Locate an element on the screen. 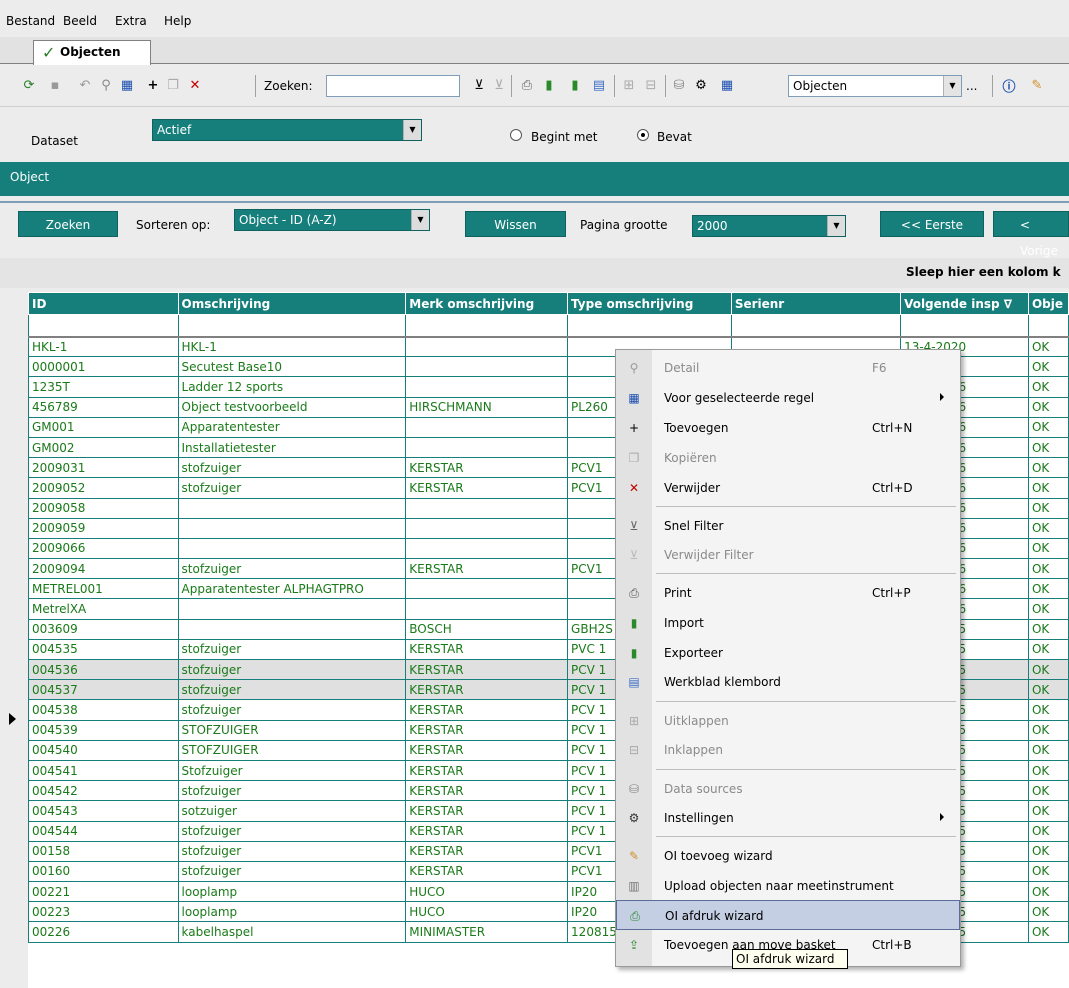  sort-select: Object - ID (A-Z) ▼ is located at coordinates (332, 220).